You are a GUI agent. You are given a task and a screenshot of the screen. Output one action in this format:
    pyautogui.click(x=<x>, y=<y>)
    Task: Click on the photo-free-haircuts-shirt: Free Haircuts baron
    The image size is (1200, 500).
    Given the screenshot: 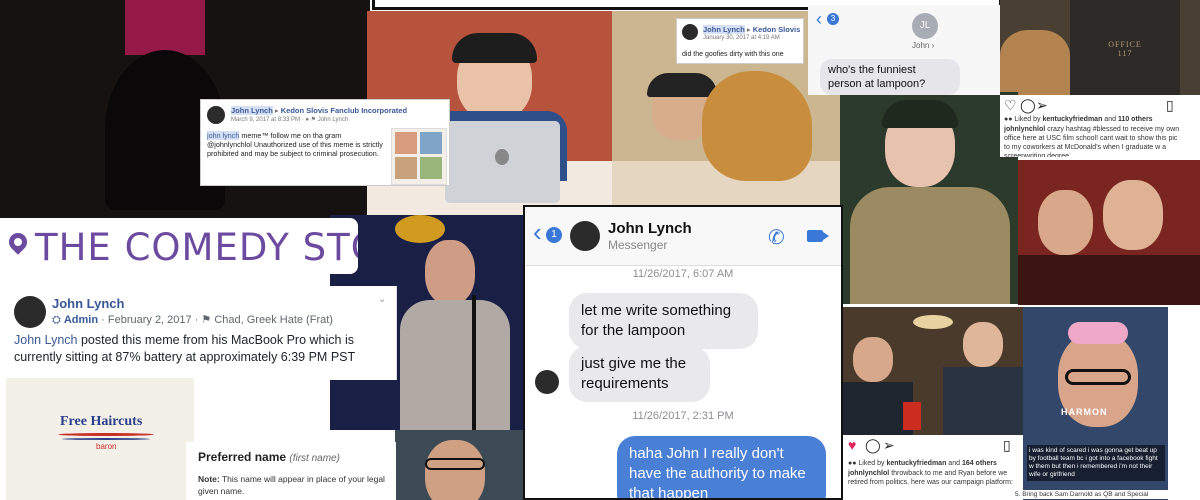 What is the action you would take?
    pyautogui.click(x=100, y=439)
    